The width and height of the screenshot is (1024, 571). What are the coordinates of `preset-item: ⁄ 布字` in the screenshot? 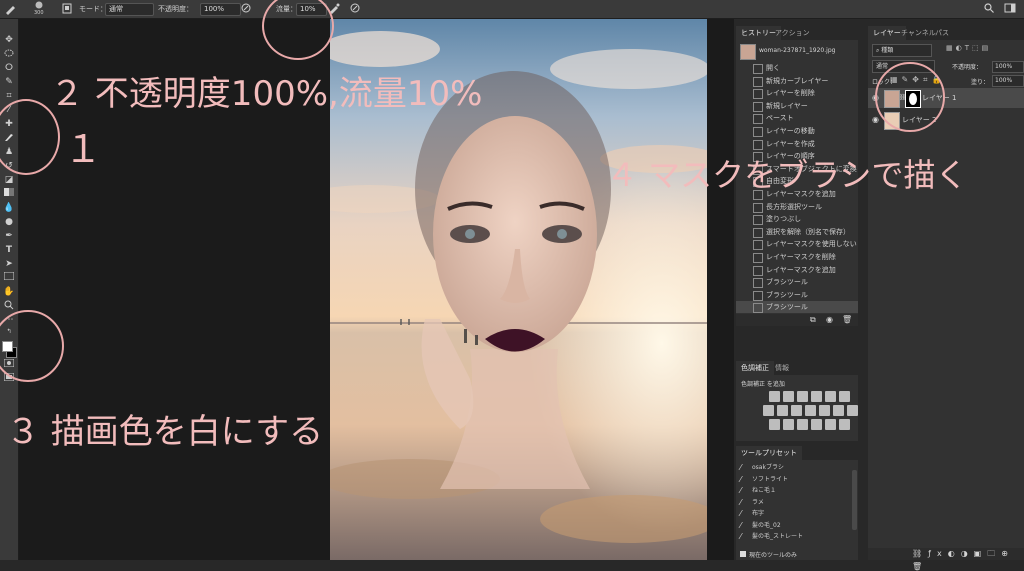 It's located at (797, 514).